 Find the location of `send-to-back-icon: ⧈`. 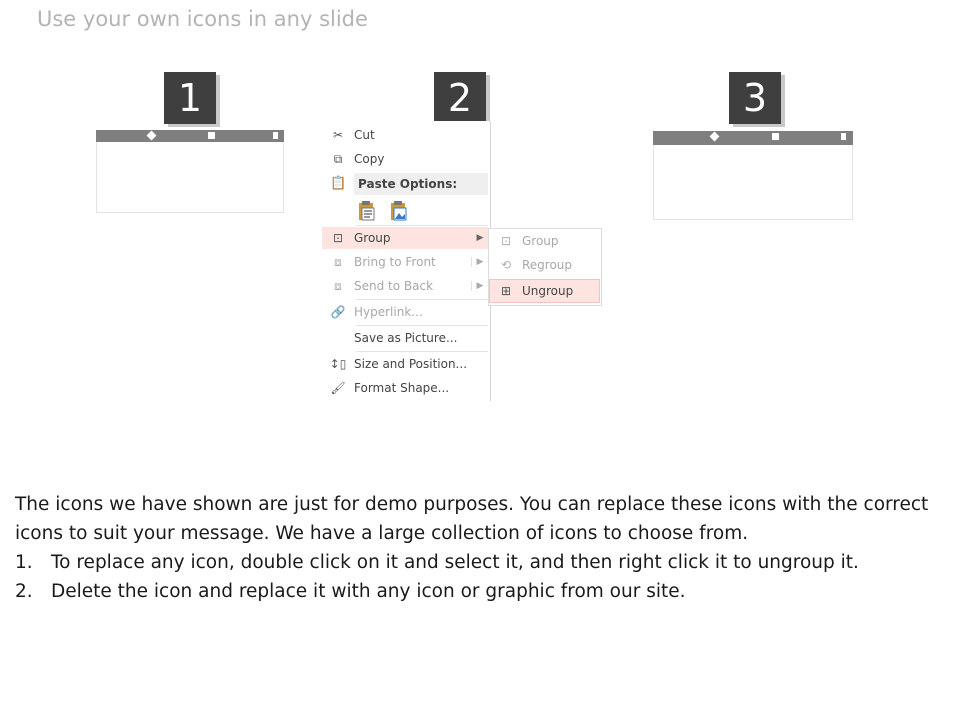

send-to-back-icon: ⧈ is located at coordinates (338, 285).